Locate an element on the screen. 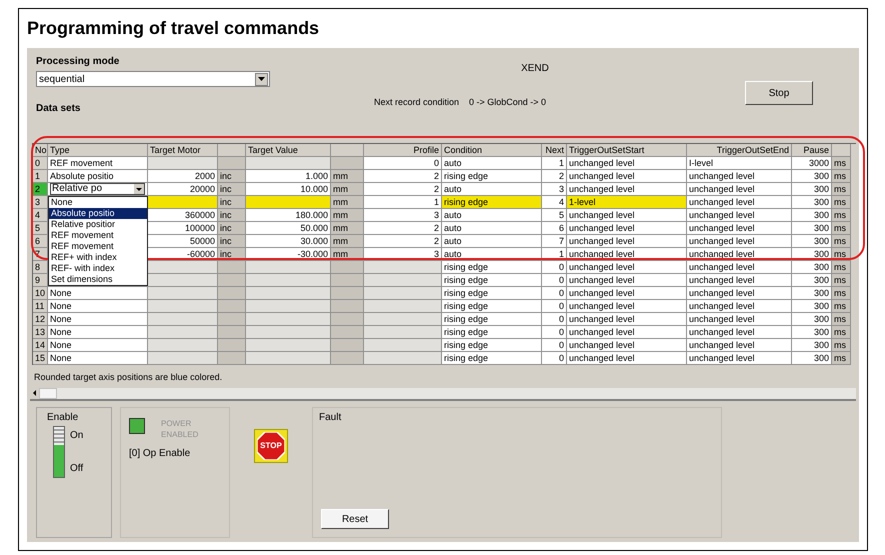  table-cell: 30.000 is located at coordinates (288, 241).